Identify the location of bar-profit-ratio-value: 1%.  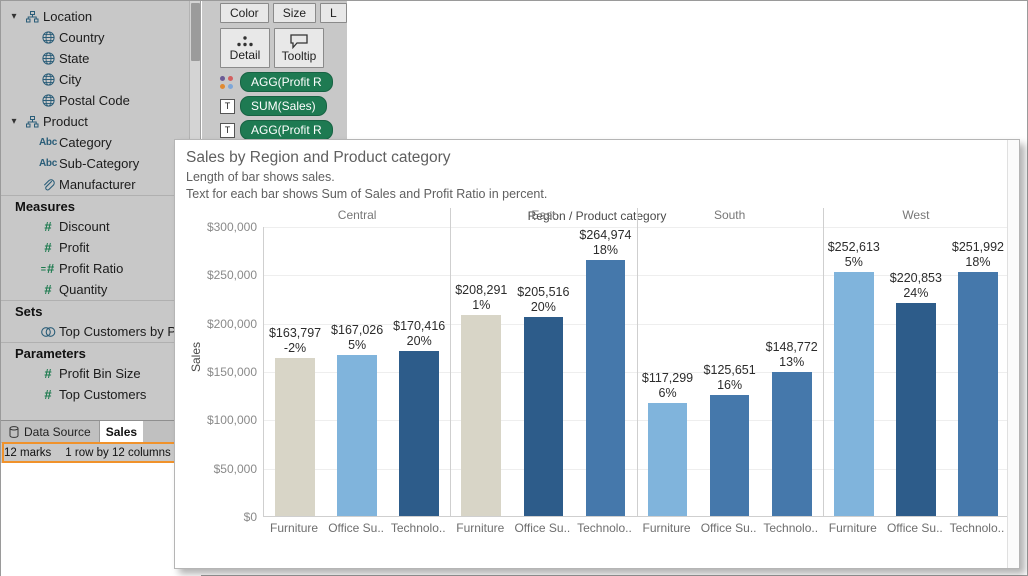
(481, 304).